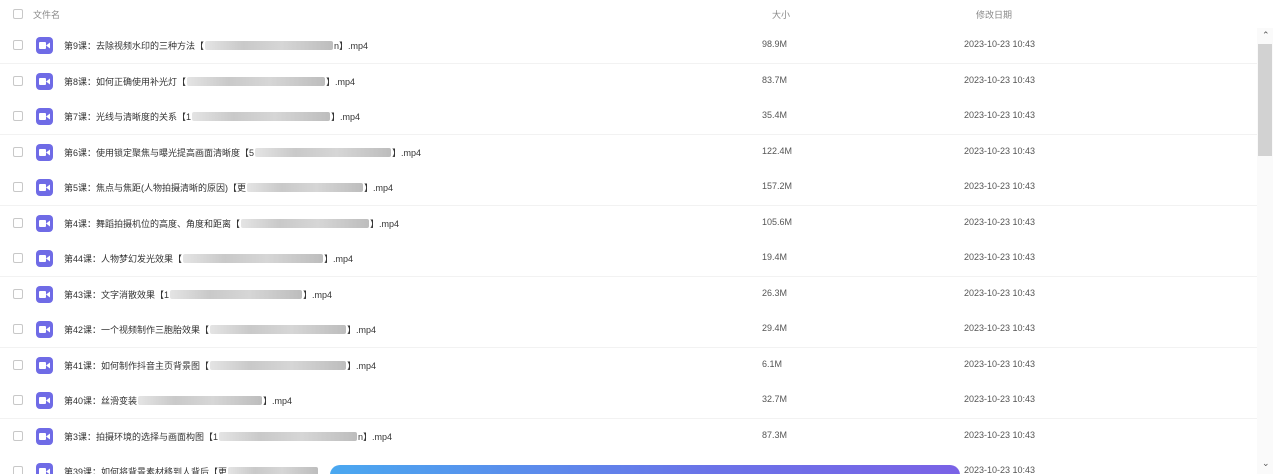  Describe the element at coordinates (775, 434) in the screenshot. I see `file-size: 87.3M` at that location.